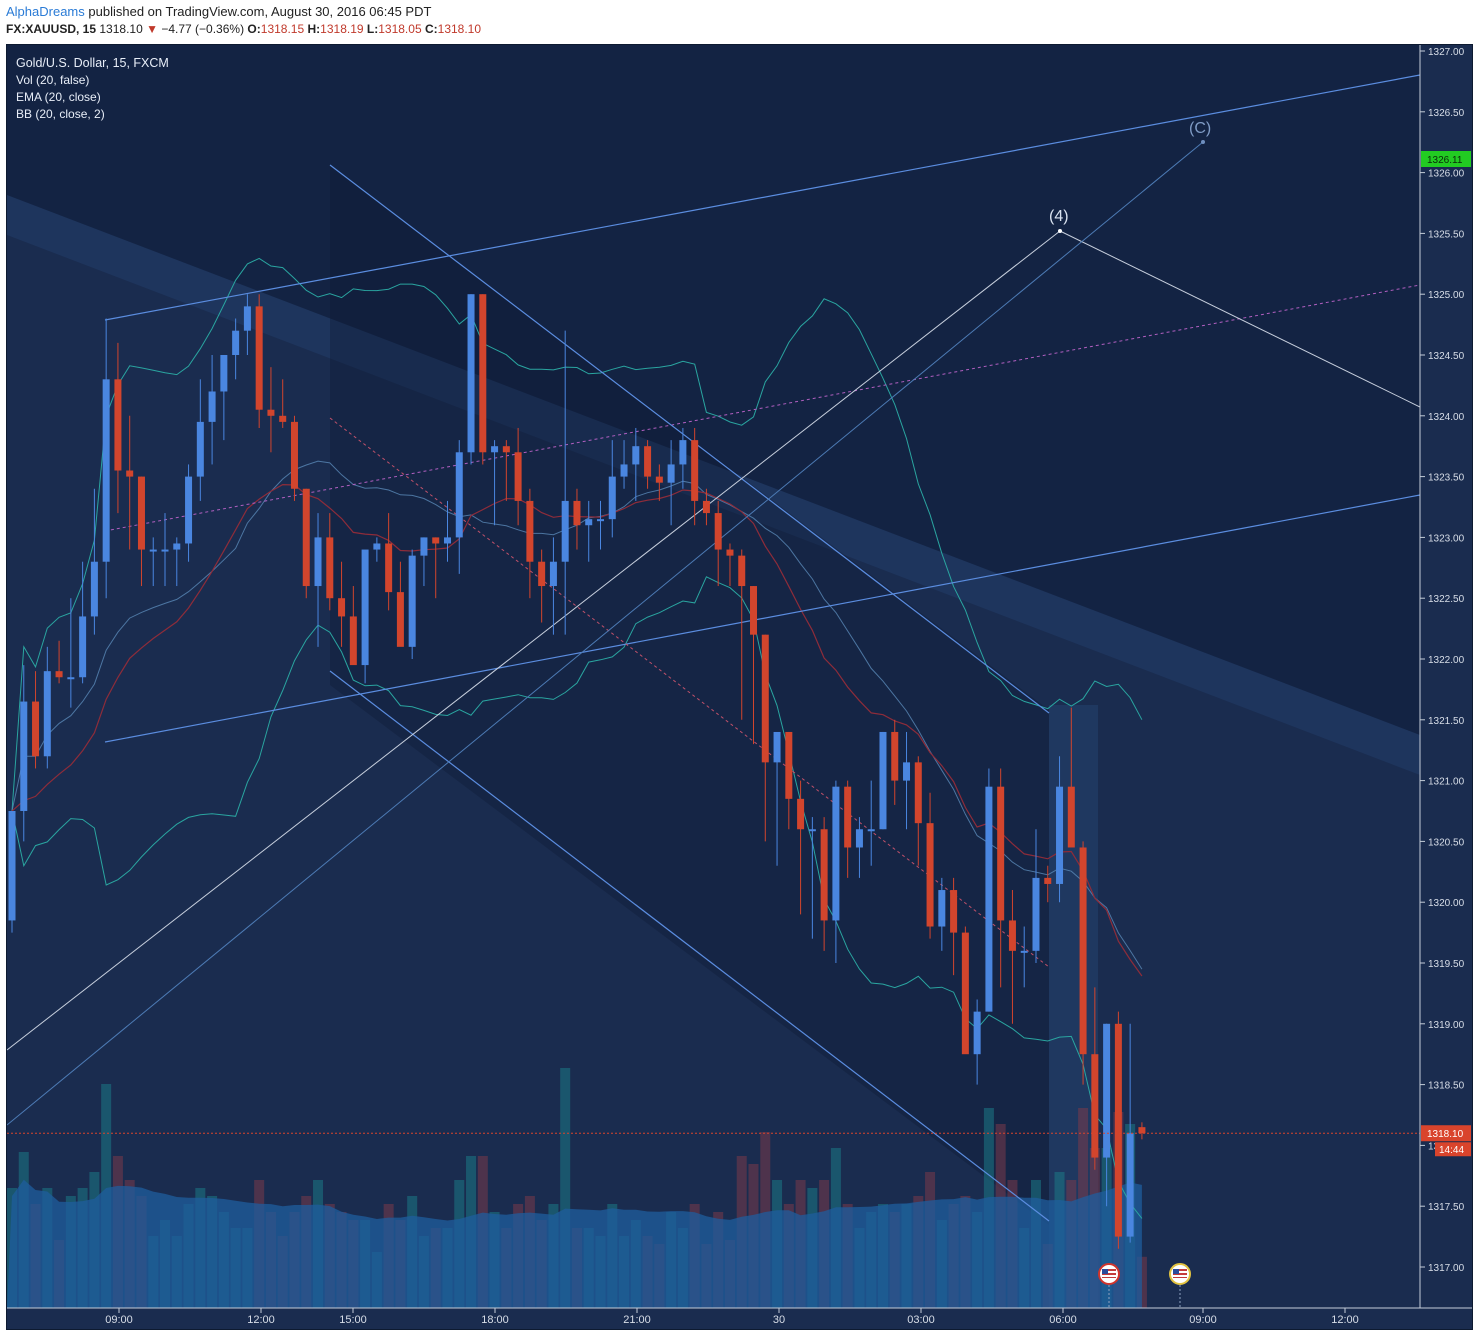 The image size is (1477, 1334). Describe the element at coordinates (1445, 1134) in the screenshot. I see `last-price-text: 1318.10` at that location.